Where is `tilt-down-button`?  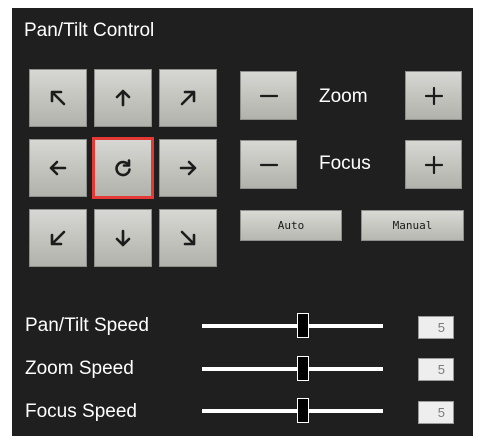 tilt-down-button is located at coordinates (123, 238).